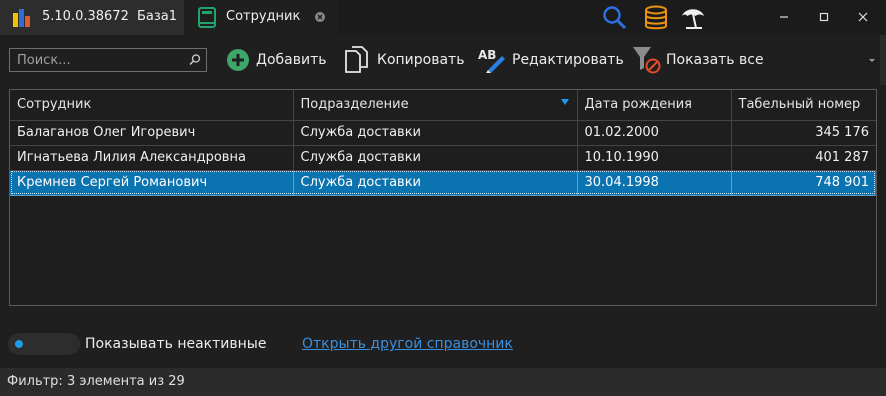  Describe the element at coordinates (803, 183) in the screenshot. I see `cell-personnel-number: 748 901` at that location.